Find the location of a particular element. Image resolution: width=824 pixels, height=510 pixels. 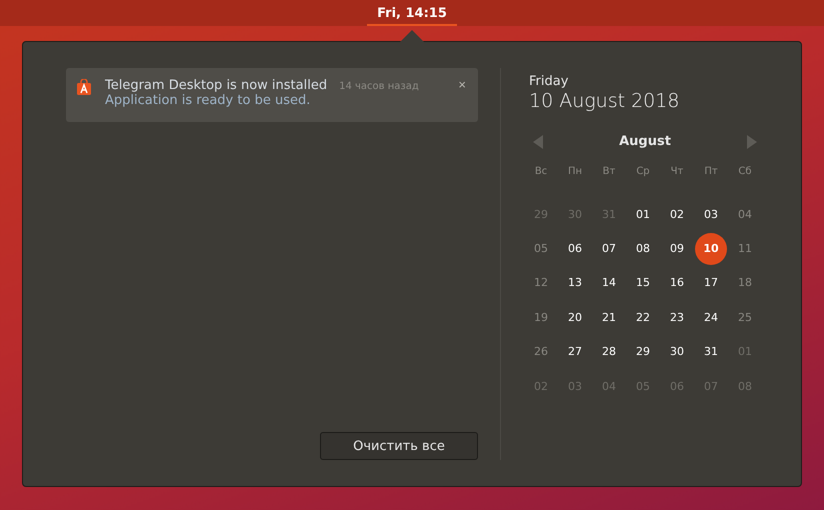

calendar-day: 23 is located at coordinates (677, 317).